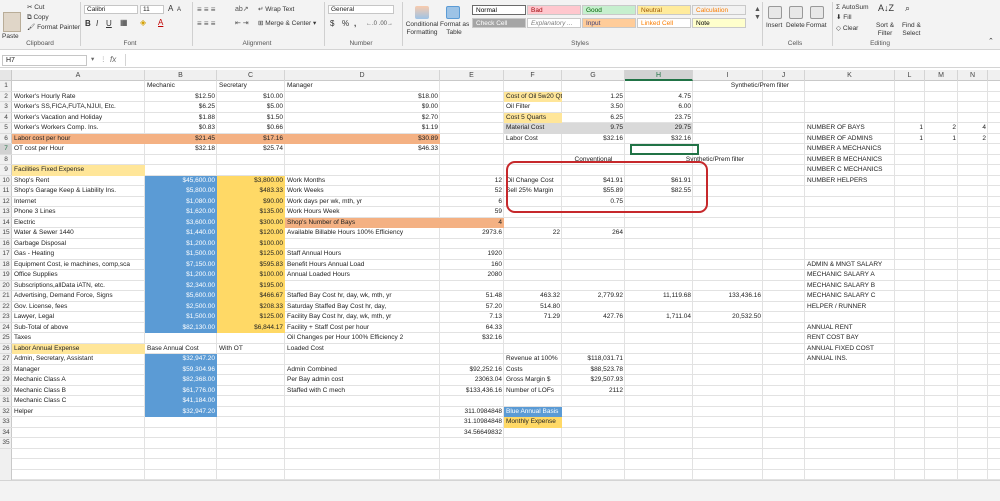 The image size is (1000, 501). I want to click on cell-d11: Work Weeks, so click(362, 191).